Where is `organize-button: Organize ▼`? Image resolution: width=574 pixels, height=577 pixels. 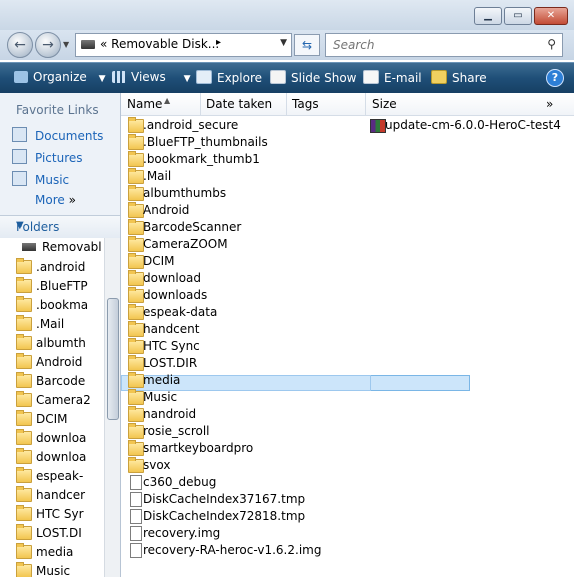 organize-button: Organize ▼ is located at coordinates (60, 77).